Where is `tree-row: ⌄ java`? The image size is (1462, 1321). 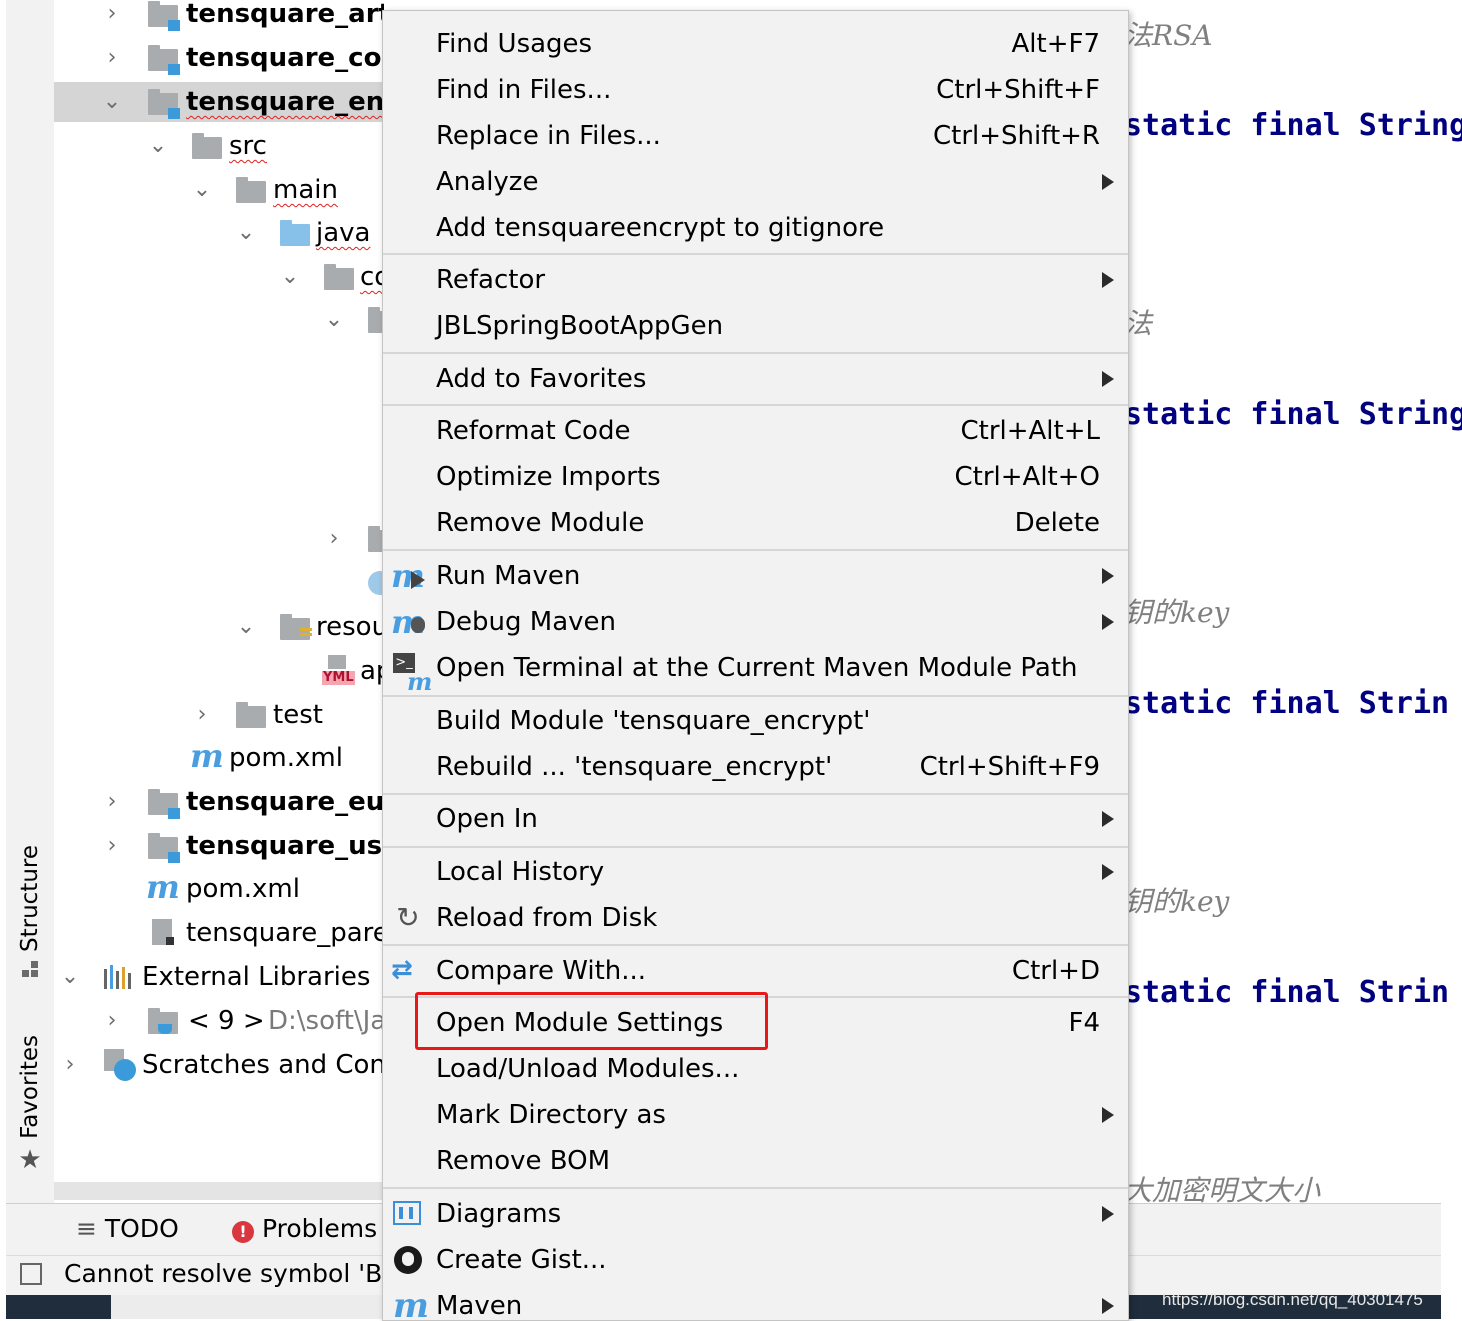
tree-row: ⌄ java is located at coordinates (219, 233).